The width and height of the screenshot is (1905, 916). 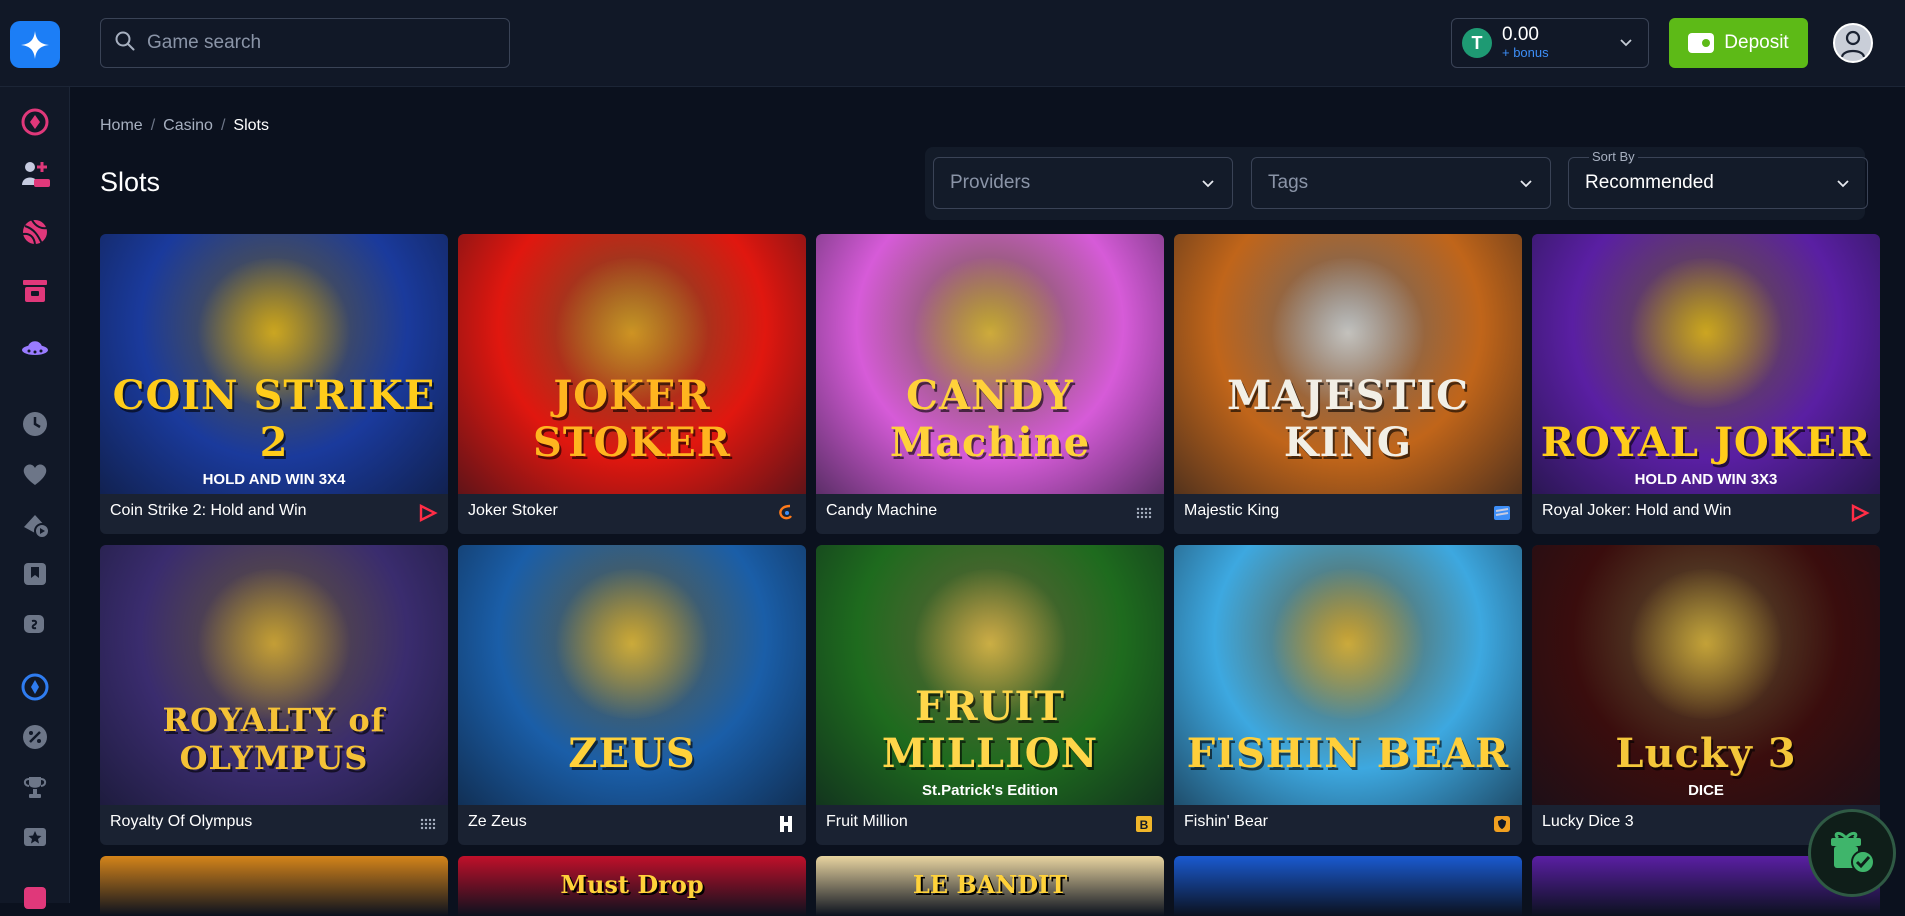 What do you see at coordinates (1706, 753) in the screenshot?
I see `game-art-title: Lucky 3` at bounding box center [1706, 753].